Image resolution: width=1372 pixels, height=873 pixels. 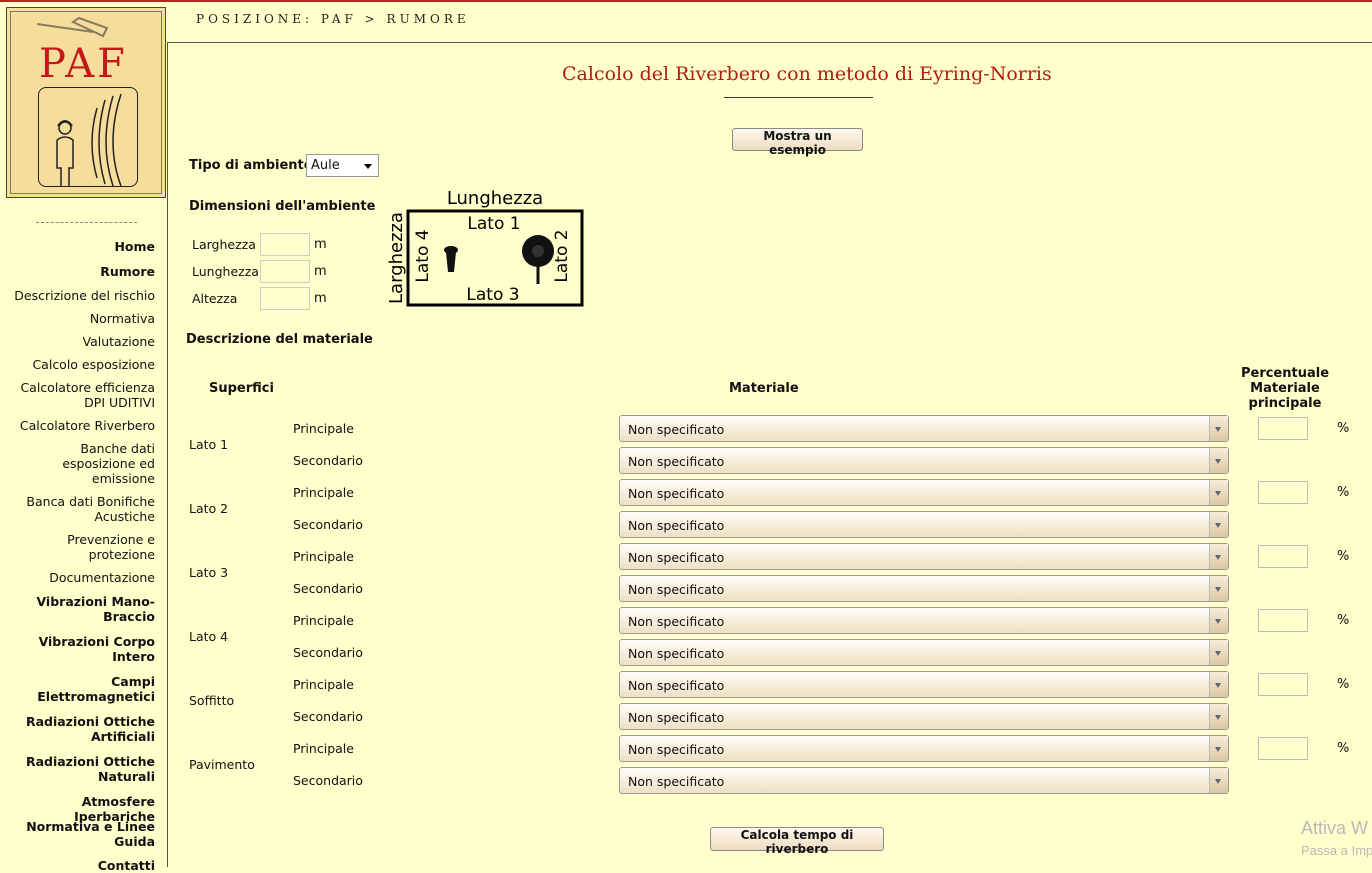 What do you see at coordinates (87, 395) in the screenshot?
I see `nav-item-calcolatore-dpi: Calcolatore efficienza DPI UDITIVI` at bounding box center [87, 395].